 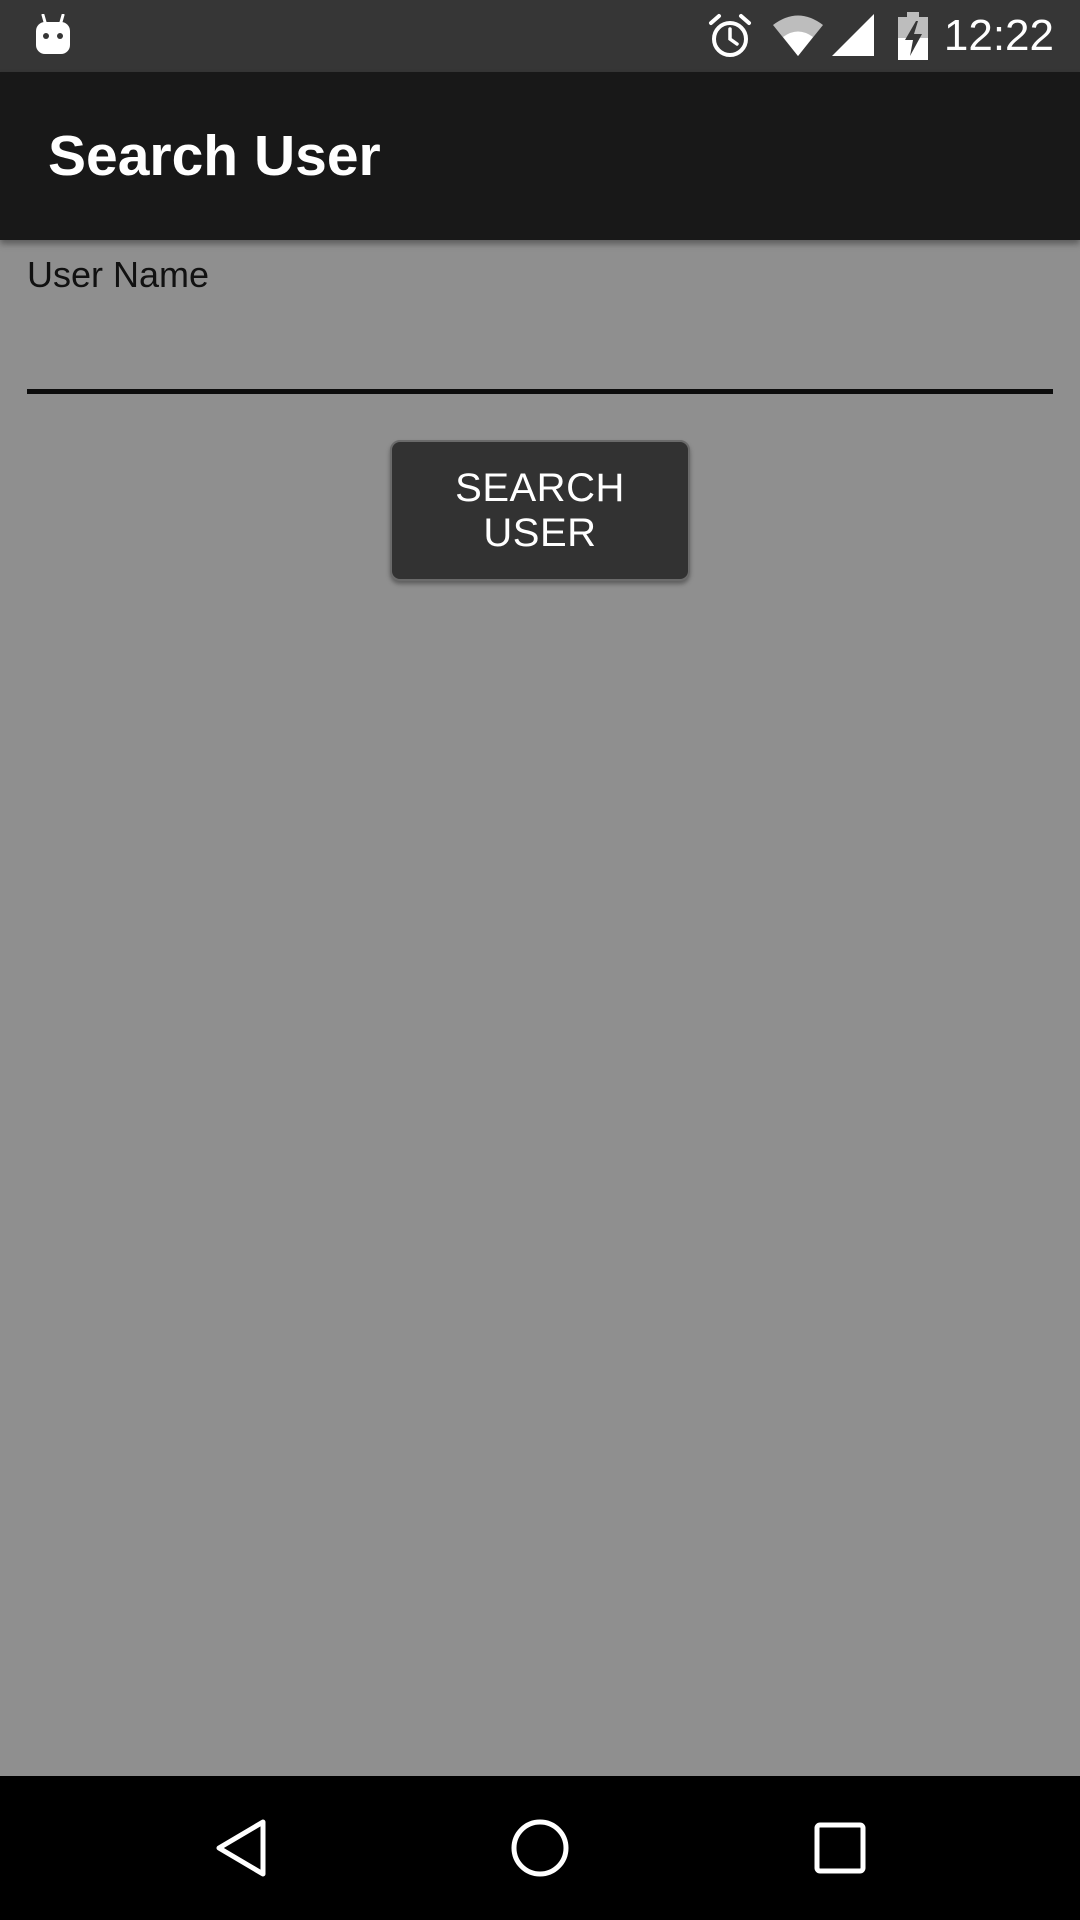 I want to click on status-time: 12:22, so click(x=998, y=35).